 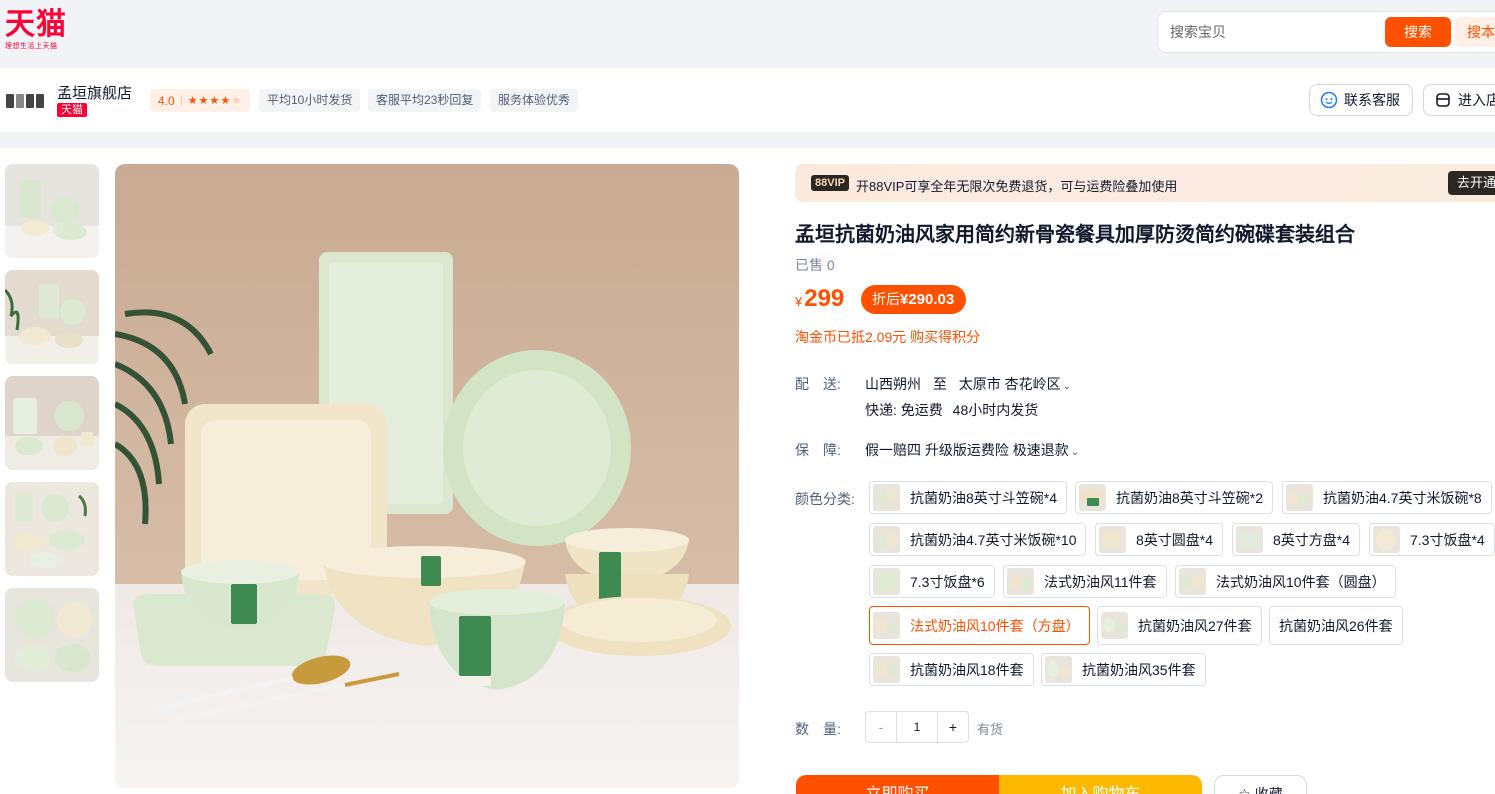 I want to click on sku-option: 抗菌奶油8英寸斗笠碗*4, so click(x=968, y=497).